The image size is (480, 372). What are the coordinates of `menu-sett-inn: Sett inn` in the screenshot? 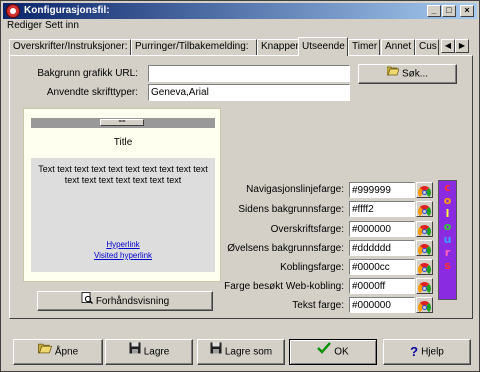 It's located at (62, 26).